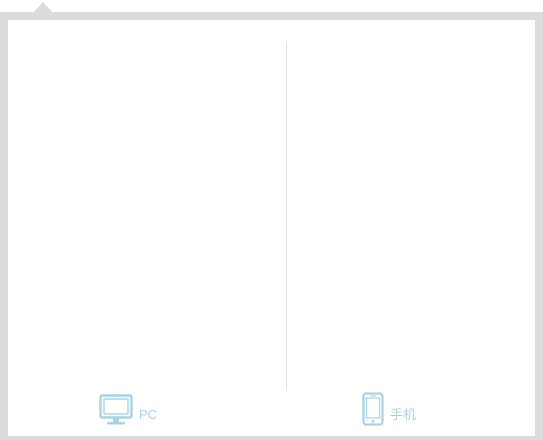 Image resolution: width=543 pixels, height=440 pixels. Describe the element at coordinates (148, 414) in the screenshot. I see `pc-label: PC` at that location.